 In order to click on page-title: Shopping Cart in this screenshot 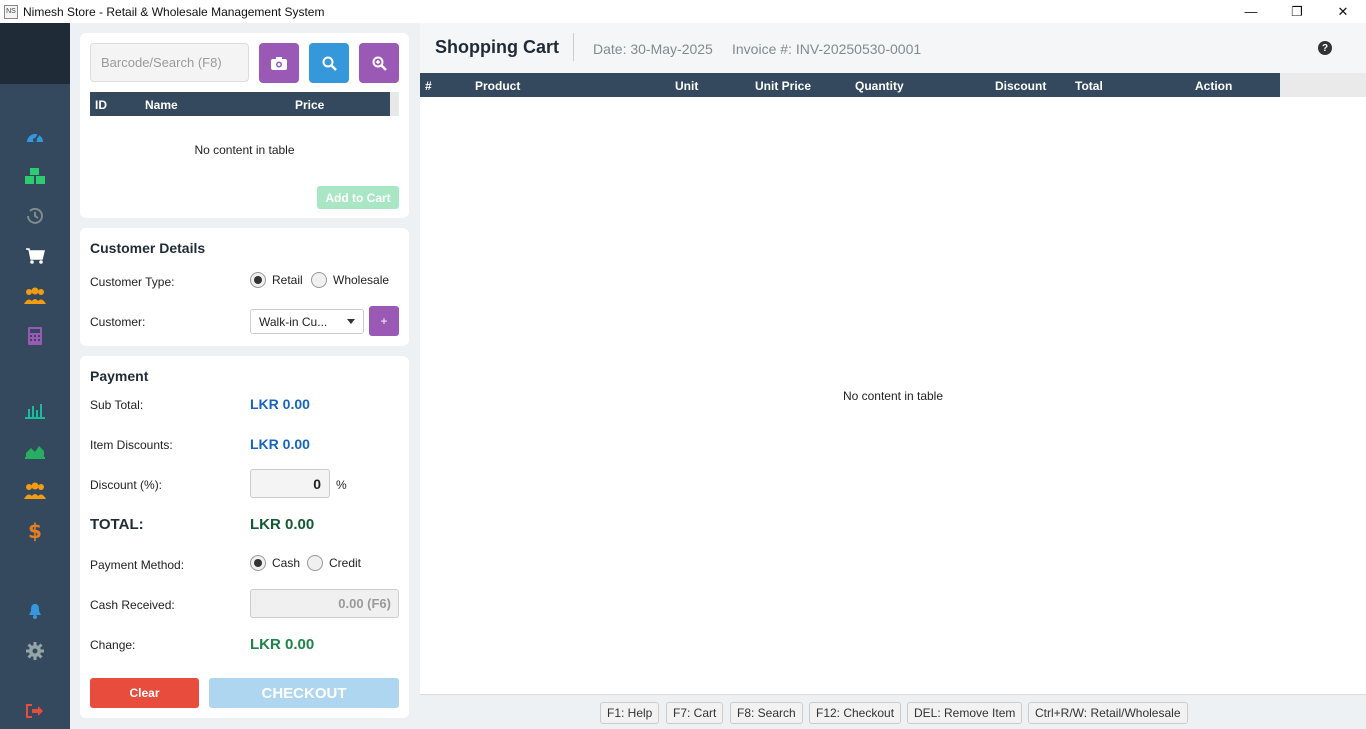, I will do `click(497, 47)`.